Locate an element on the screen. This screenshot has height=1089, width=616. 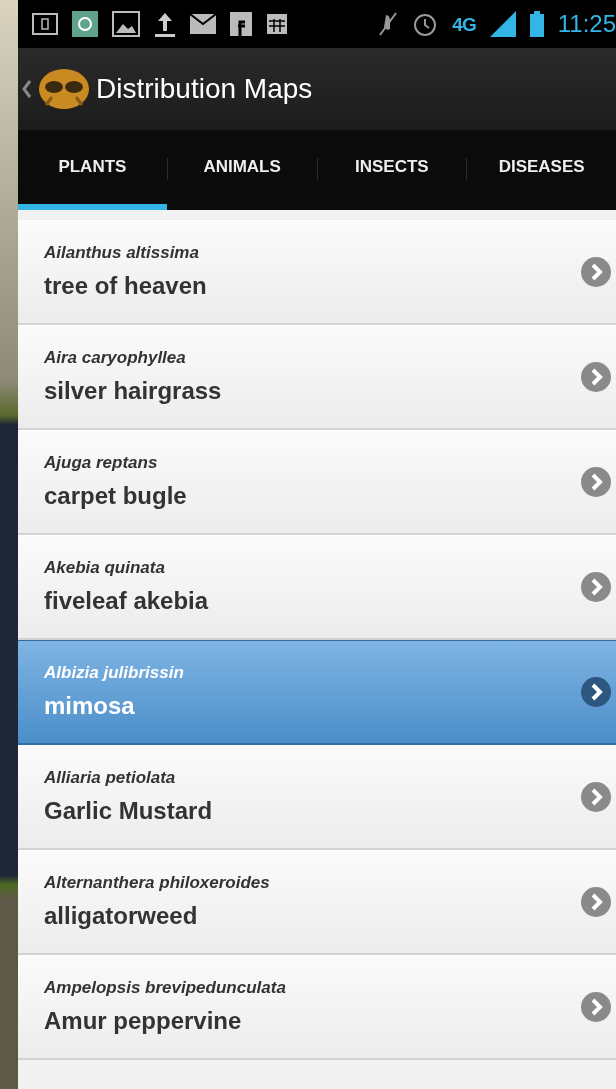
grid-icon is located at coordinates (277, 24).